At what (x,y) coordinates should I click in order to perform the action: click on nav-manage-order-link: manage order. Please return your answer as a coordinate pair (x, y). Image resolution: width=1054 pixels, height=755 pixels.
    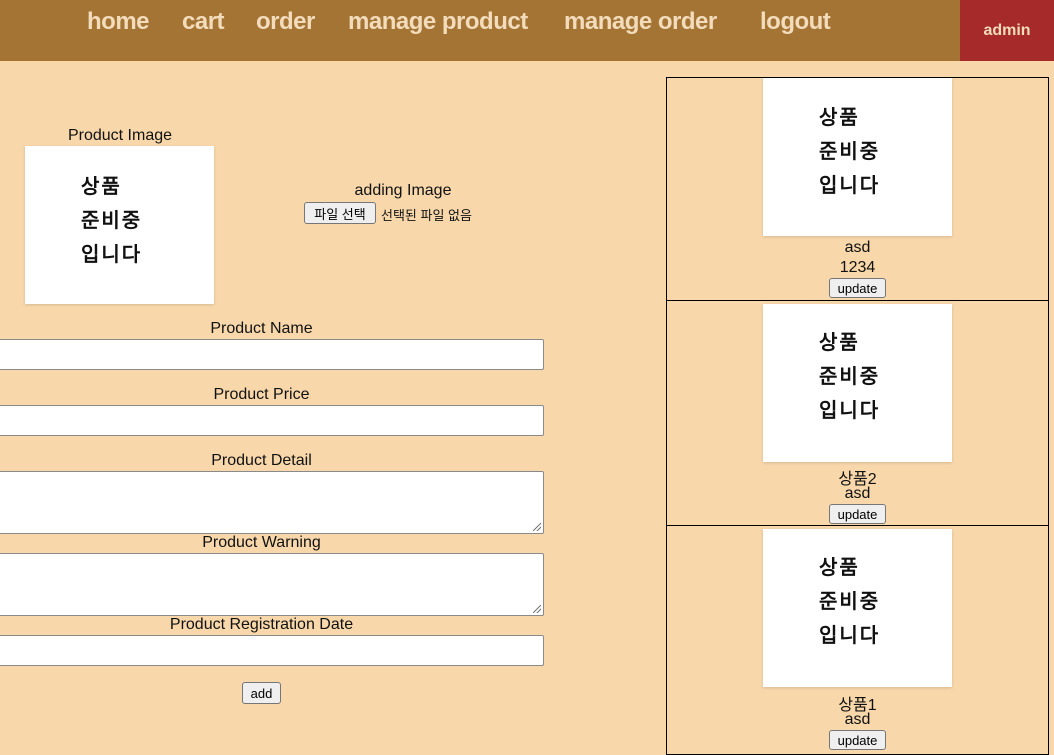
    Looking at the image, I should click on (640, 22).